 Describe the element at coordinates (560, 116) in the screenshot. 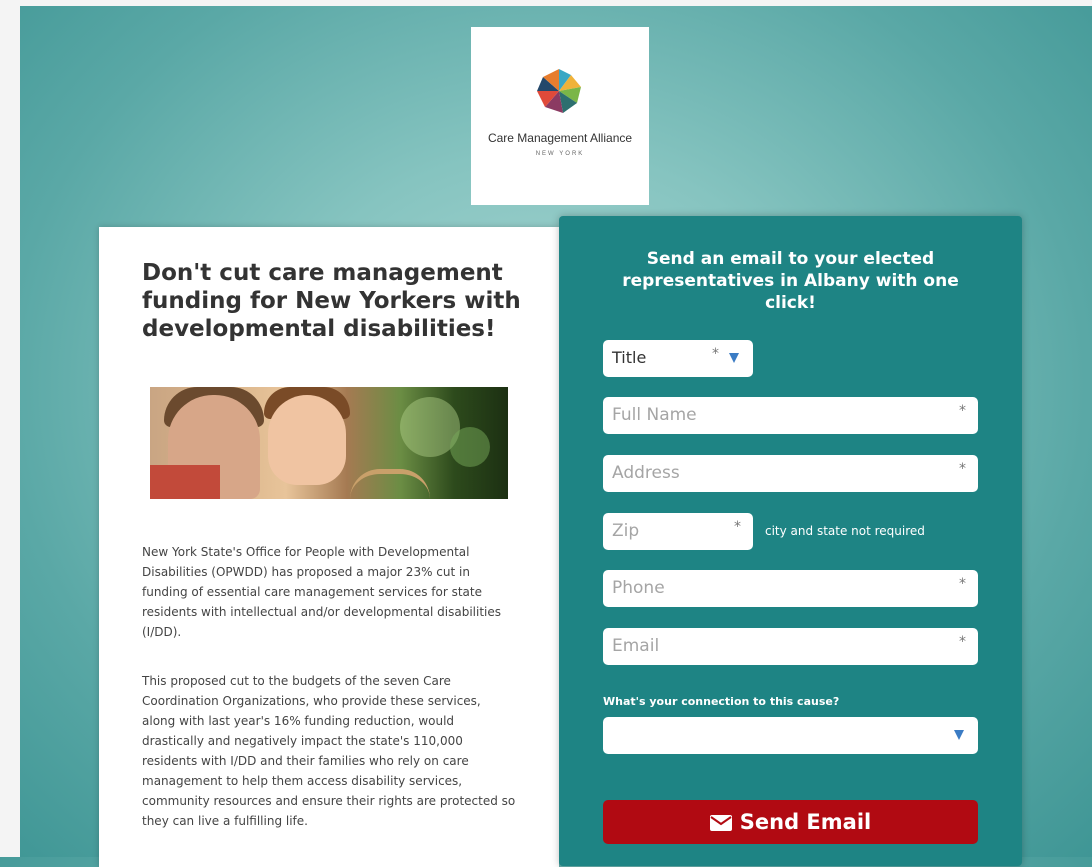

I see `logo: Care Management Alliance NEW YORK` at that location.